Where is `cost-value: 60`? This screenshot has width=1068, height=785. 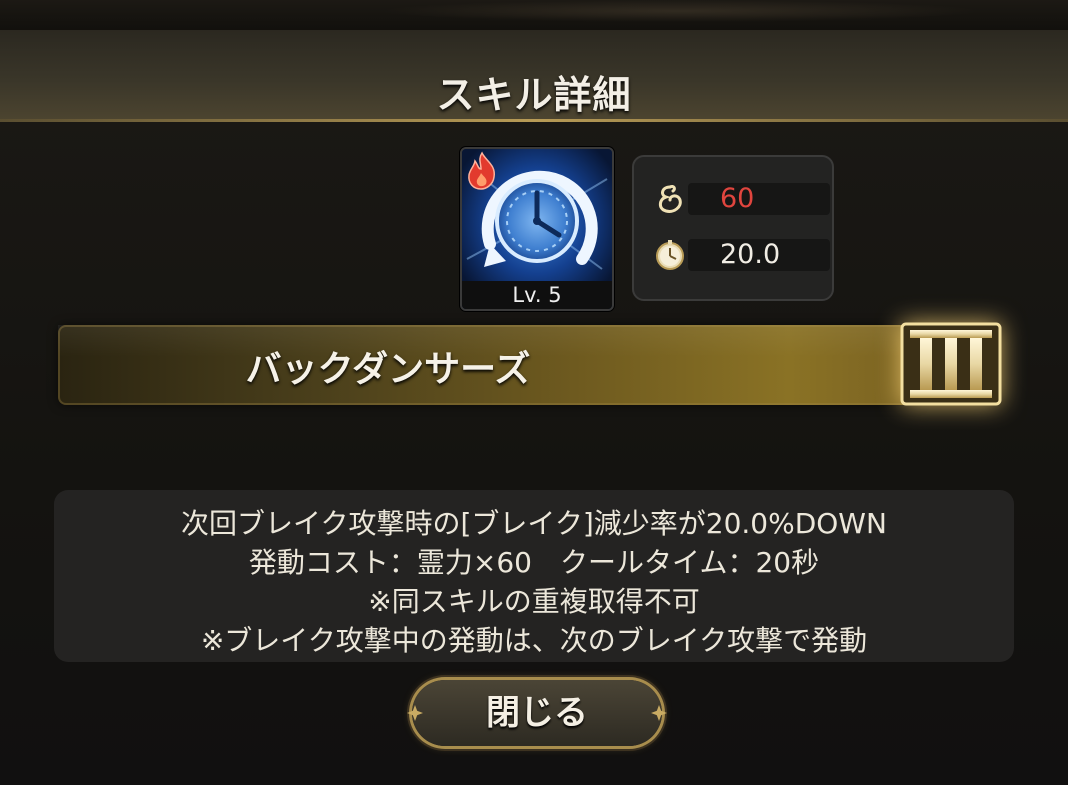 cost-value: 60 is located at coordinates (737, 198).